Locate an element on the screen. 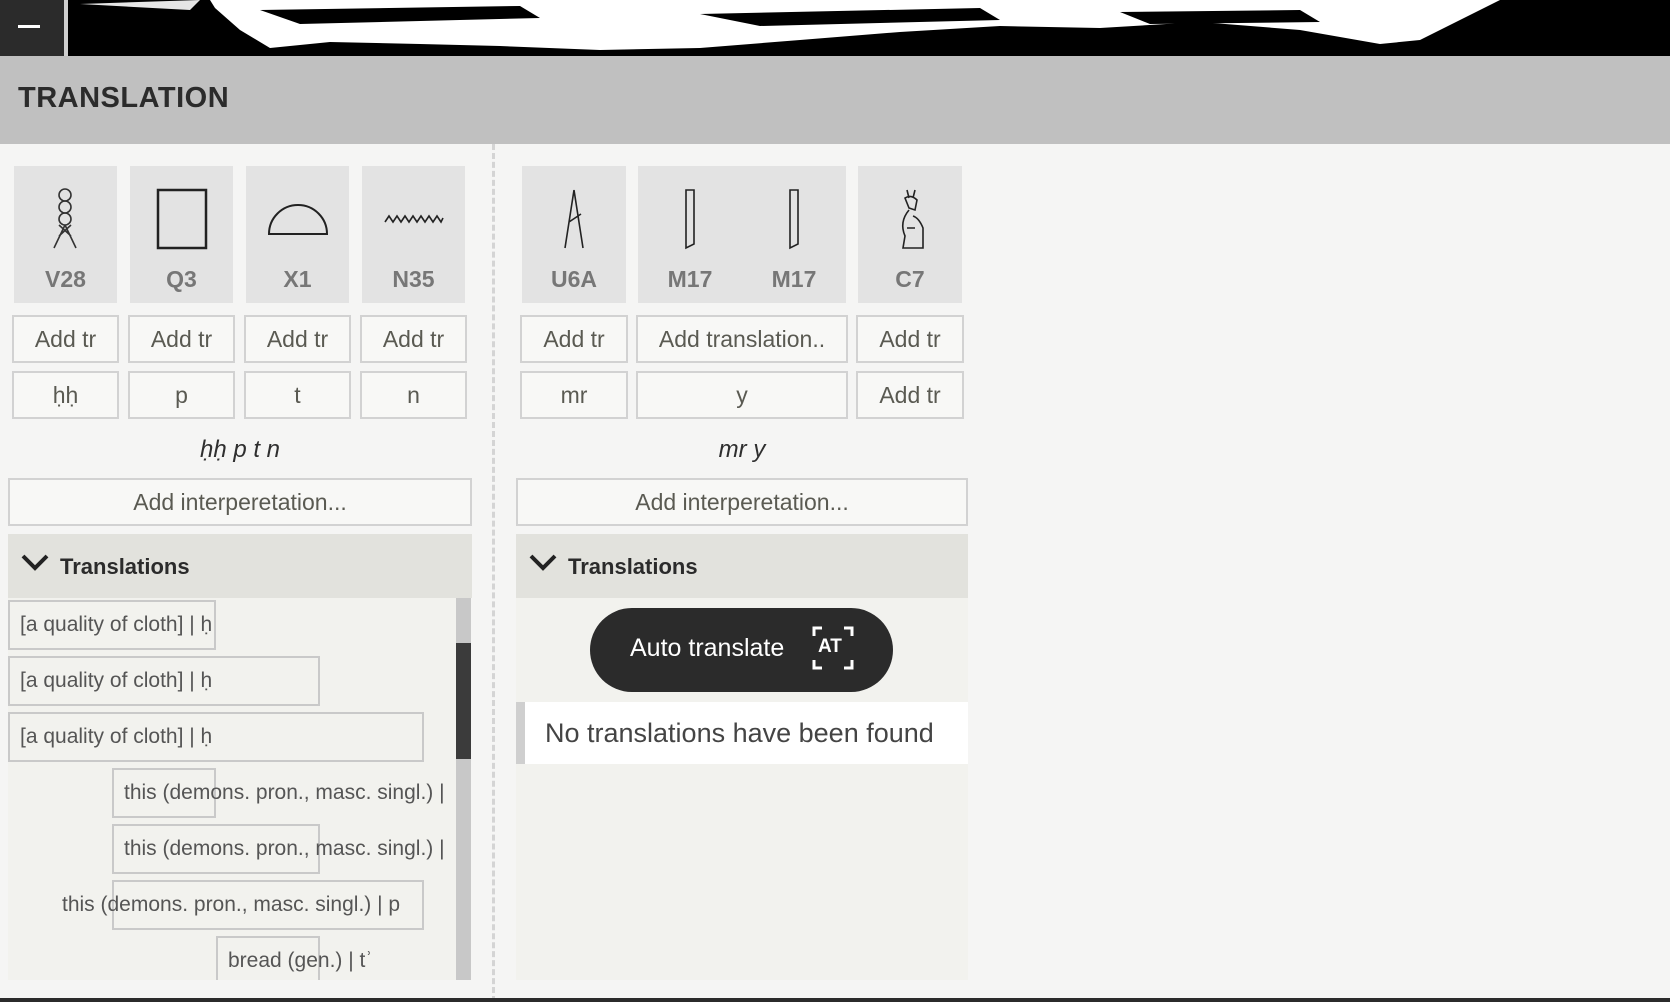 Image resolution: width=1670 pixels, height=1002 pixels. auto-translate-label: Auto translate is located at coordinates (707, 648).